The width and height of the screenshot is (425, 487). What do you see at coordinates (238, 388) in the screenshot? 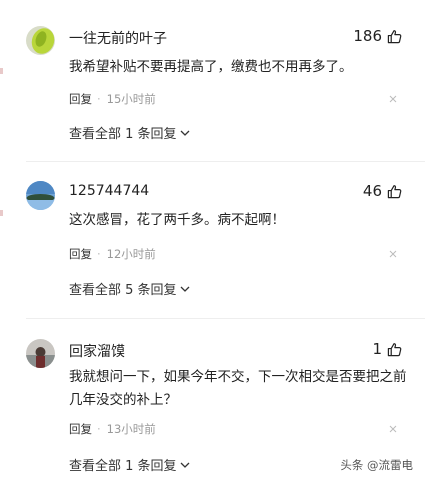
I see `comment-text: 我就想问一下，如果今年不交，下一次相交是否要把之前几年没交的补上？` at bounding box center [238, 388].